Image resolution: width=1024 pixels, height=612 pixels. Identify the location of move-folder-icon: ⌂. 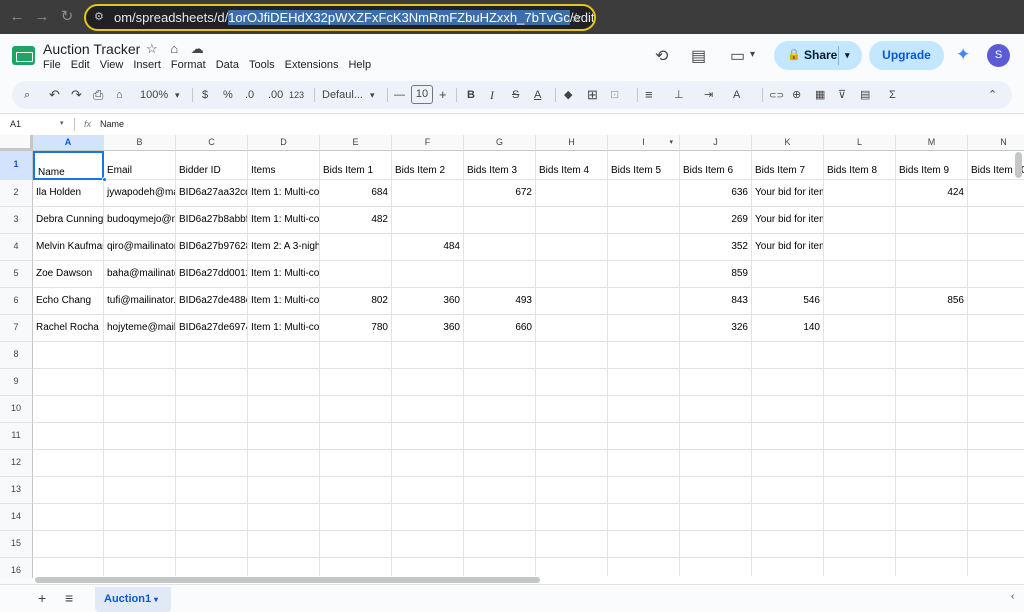
(174, 48).